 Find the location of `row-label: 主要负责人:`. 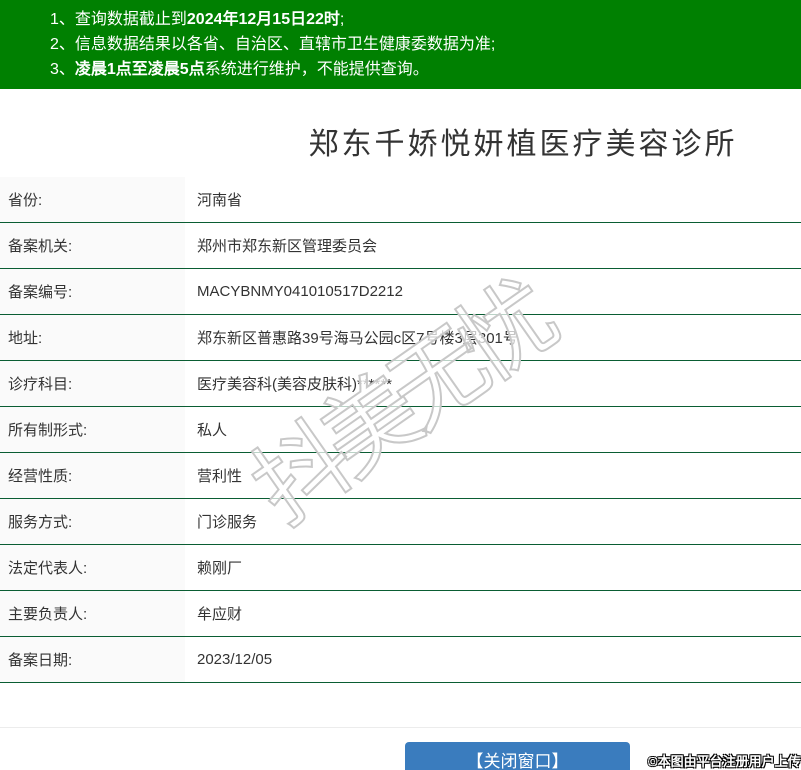

row-label: 主要负责人: is located at coordinates (92, 613).